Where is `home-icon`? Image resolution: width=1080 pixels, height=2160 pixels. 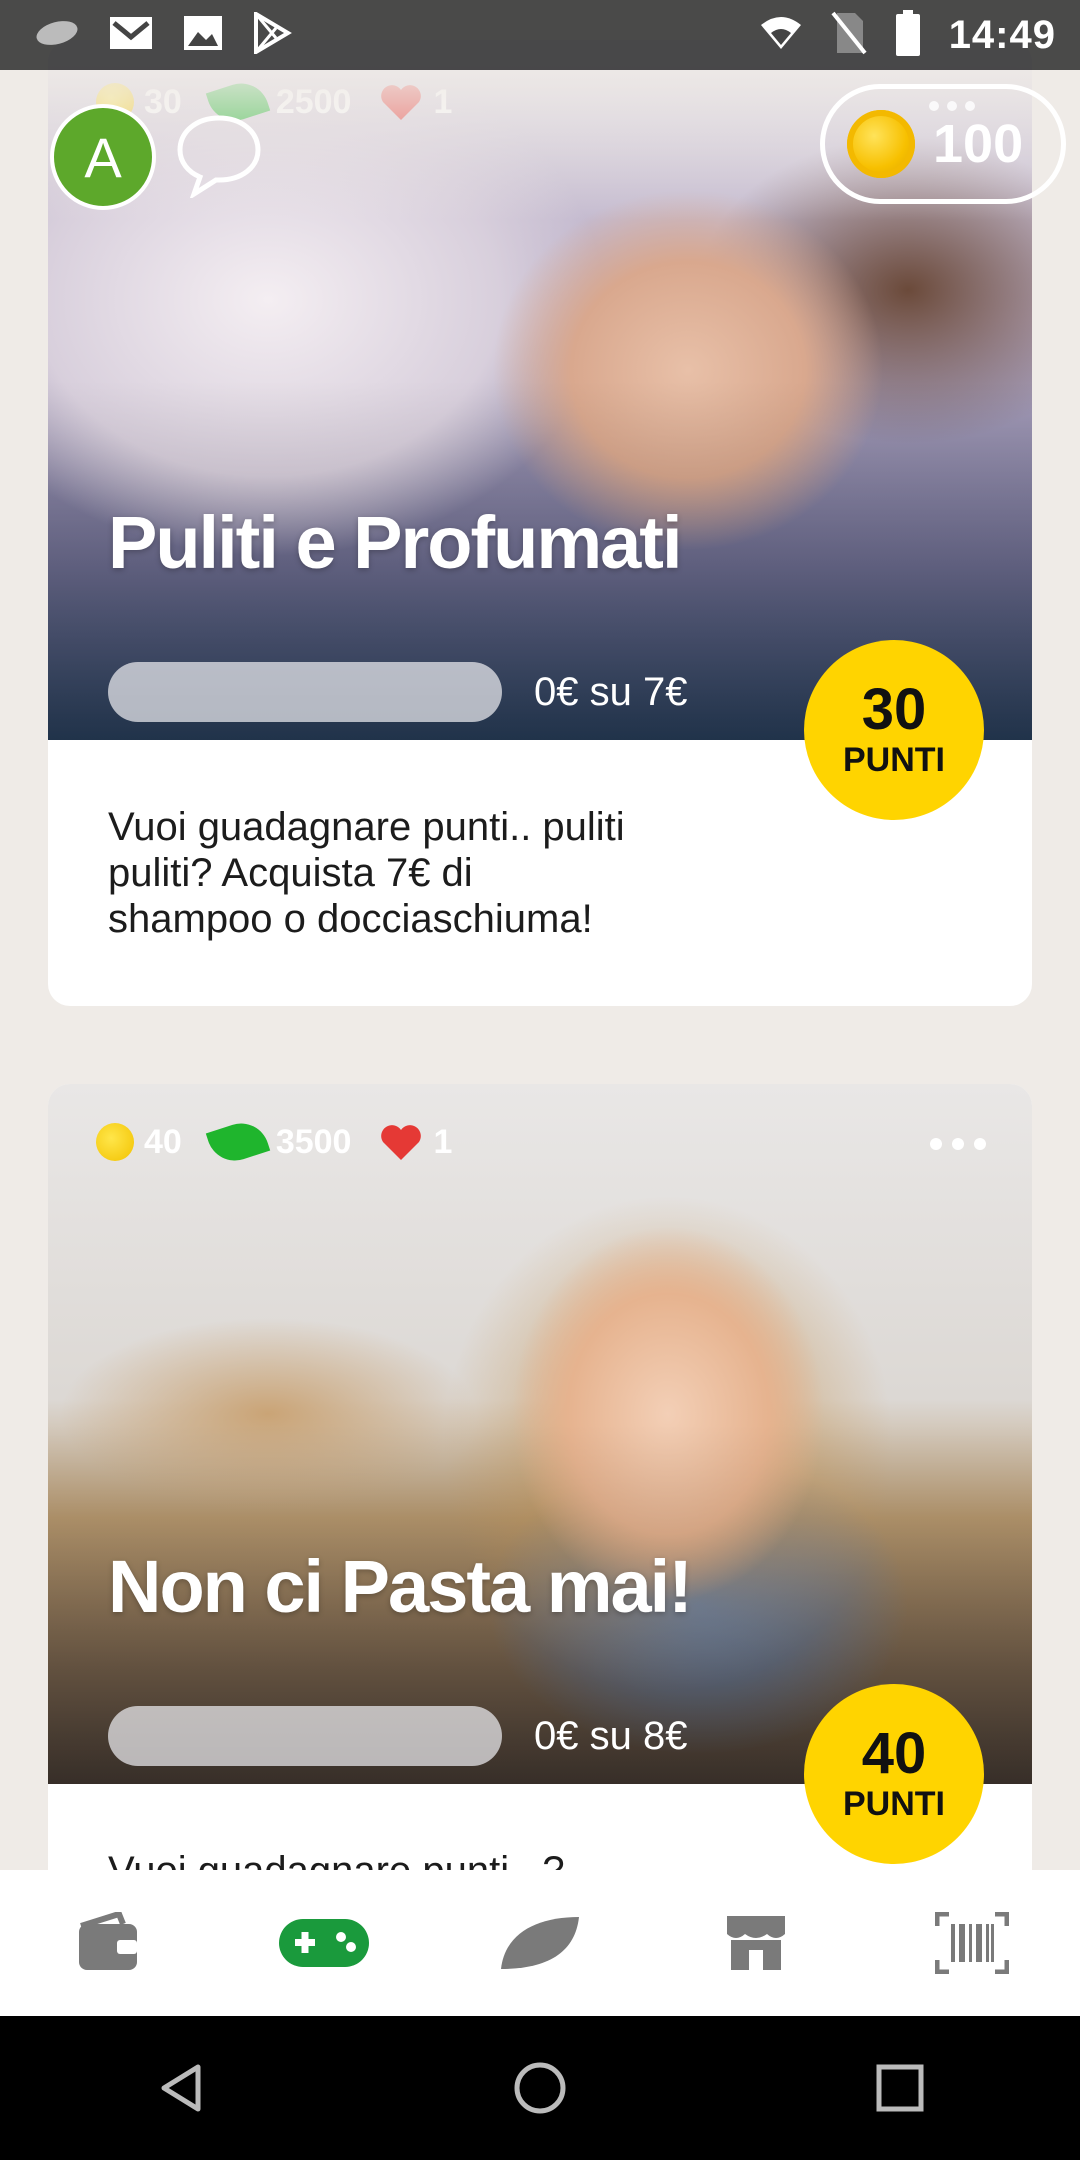
home-icon is located at coordinates (540, 2088).